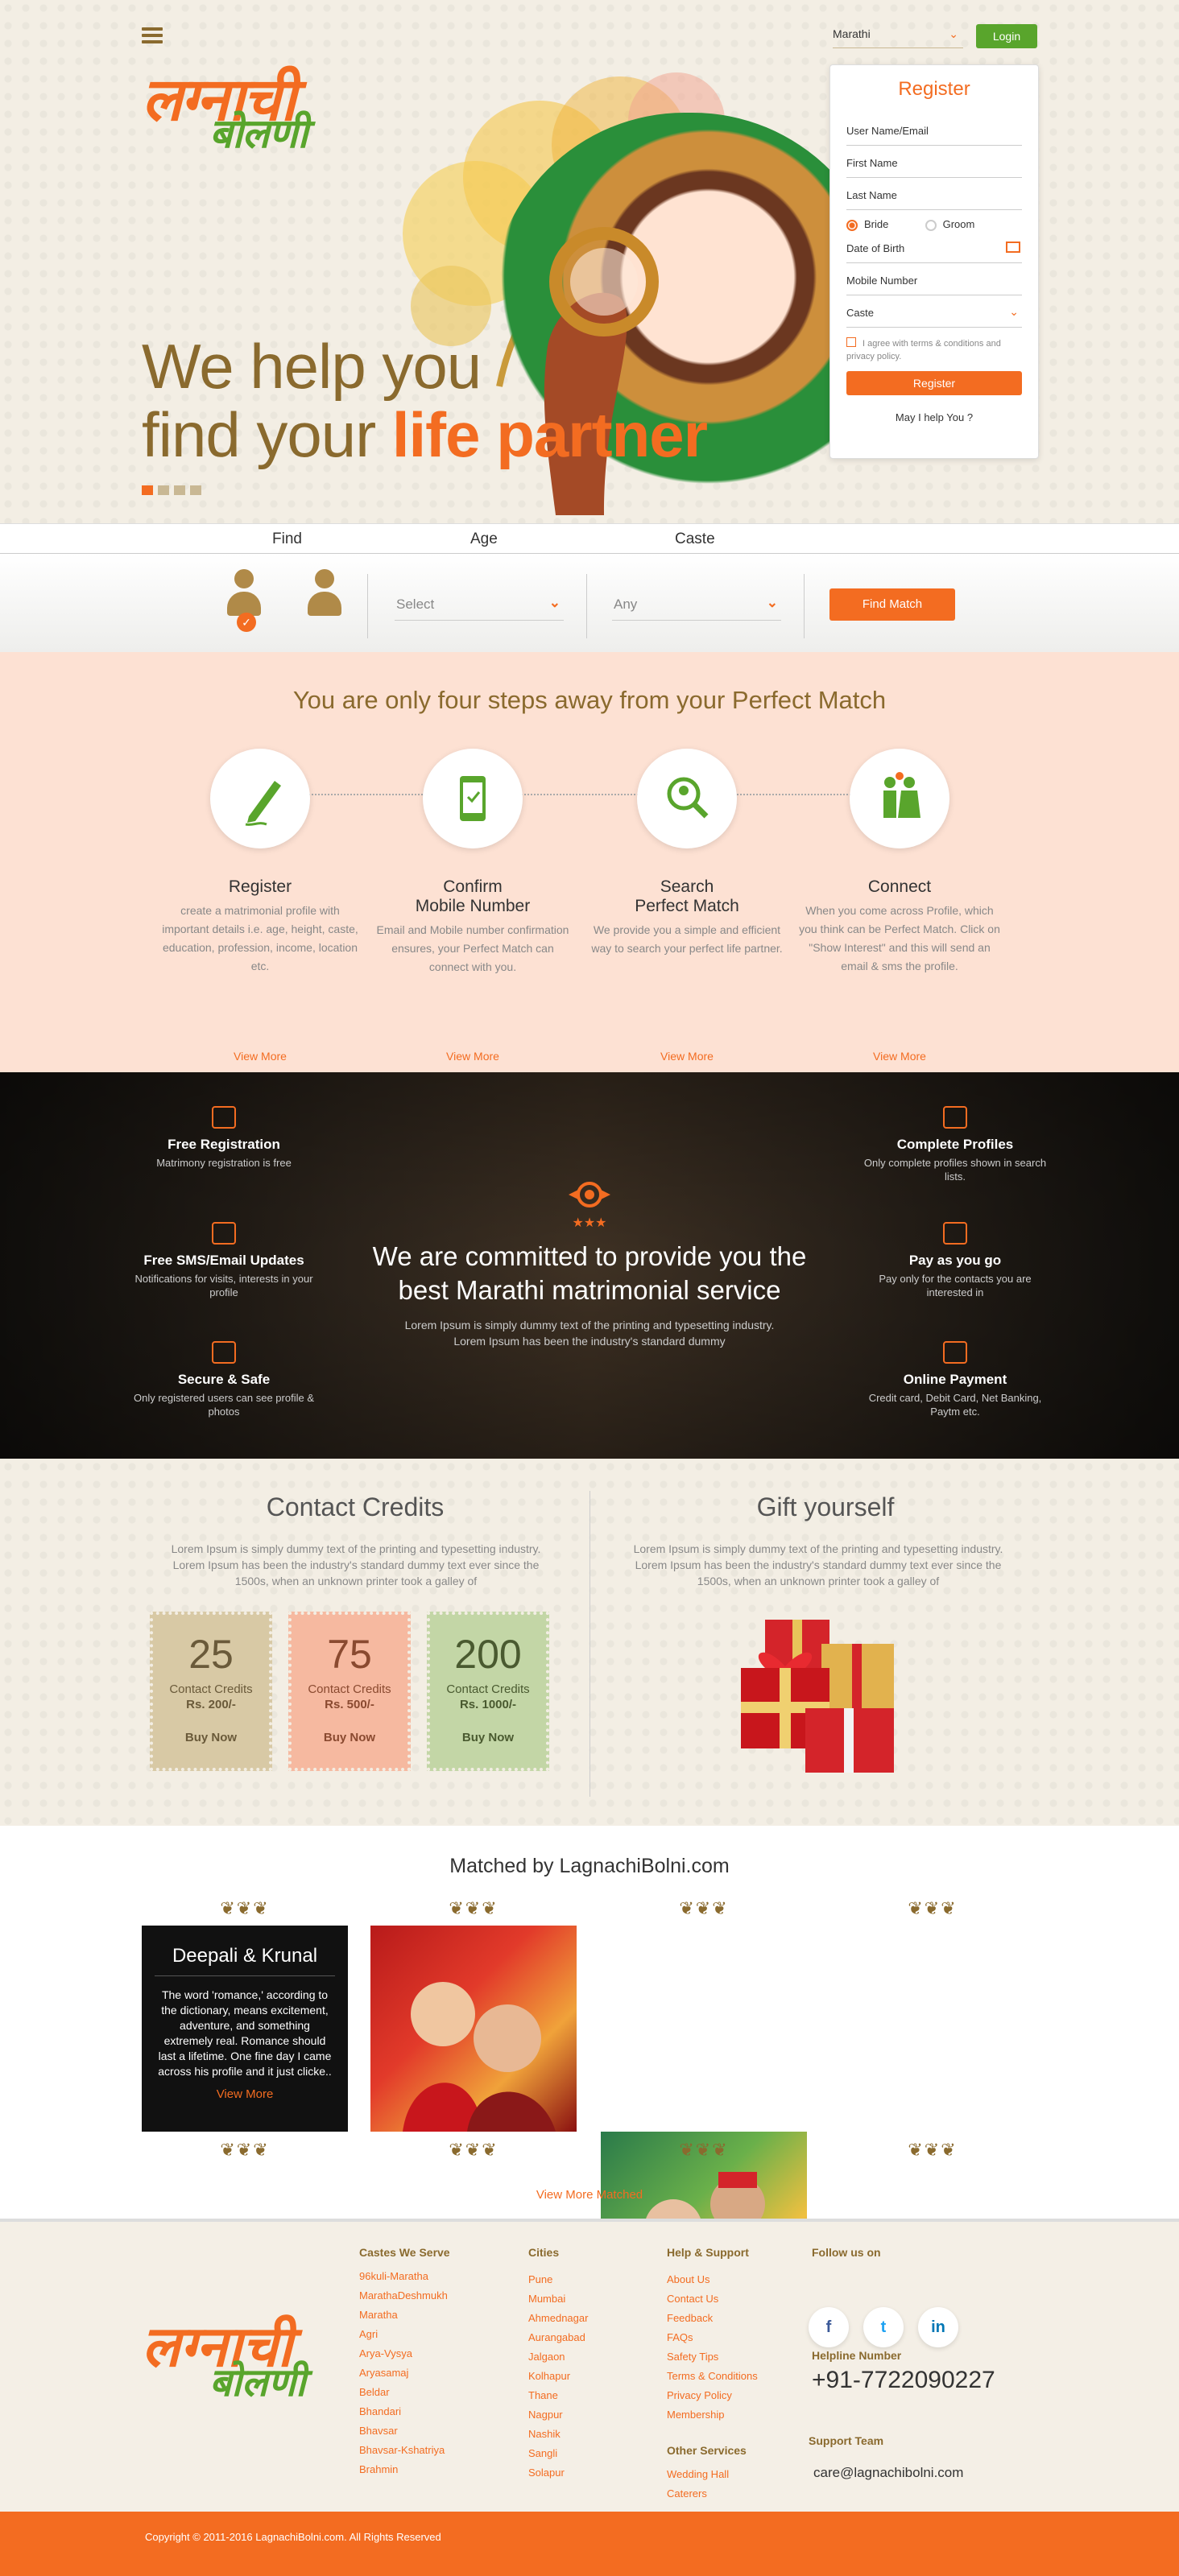 This screenshot has height=2576, width=1179. What do you see at coordinates (224, 1144) in the screenshot?
I see `feature-title: Free Registration` at bounding box center [224, 1144].